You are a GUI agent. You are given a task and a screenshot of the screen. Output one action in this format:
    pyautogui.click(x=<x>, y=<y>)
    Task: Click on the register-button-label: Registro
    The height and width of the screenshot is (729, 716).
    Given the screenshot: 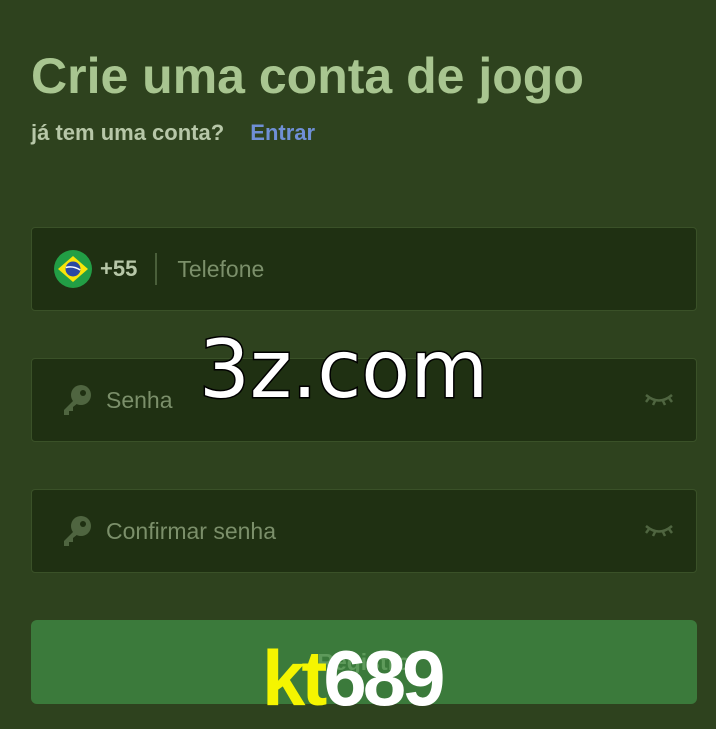 What is the action you would take?
    pyautogui.click(x=364, y=661)
    